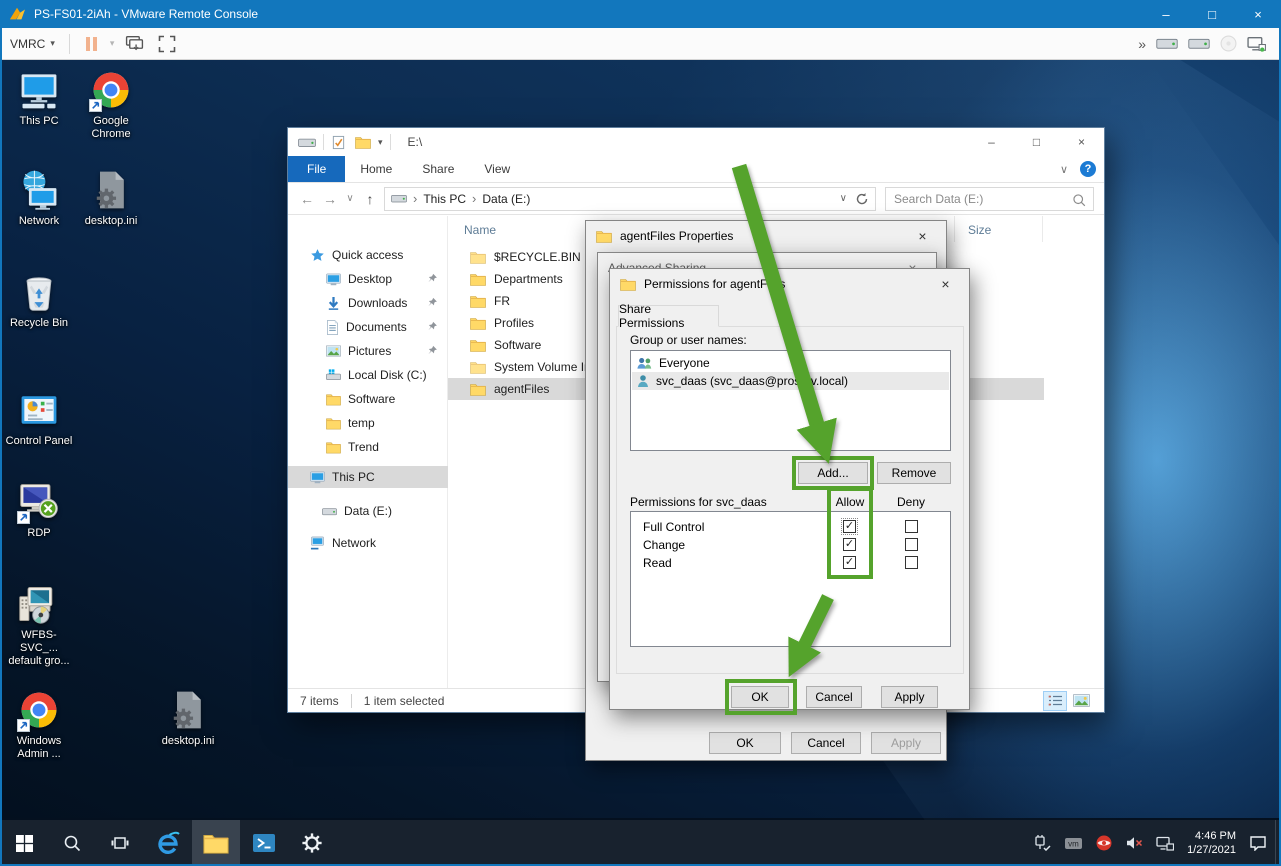 This screenshot has width=1281, height=866. Describe the element at coordinates (330, 199) in the screenshot. I see `forward-icon: →` at that location.